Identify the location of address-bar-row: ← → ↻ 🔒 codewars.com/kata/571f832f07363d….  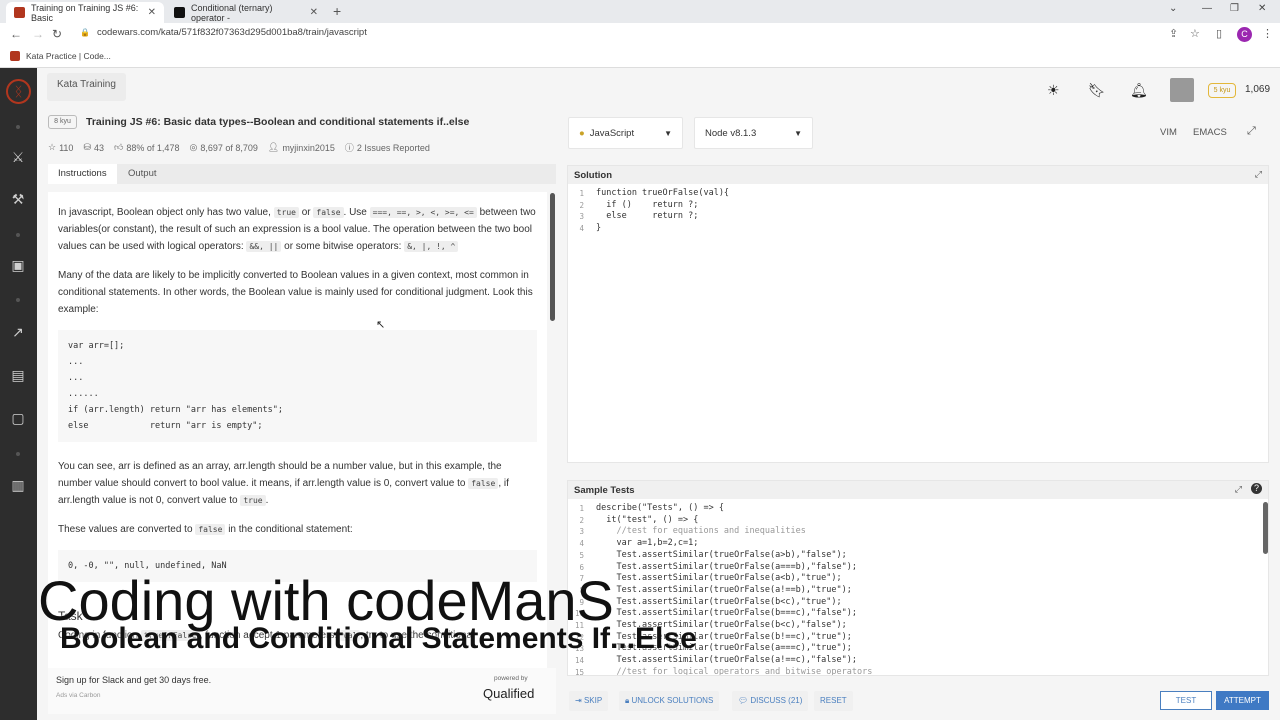
(640, 34).